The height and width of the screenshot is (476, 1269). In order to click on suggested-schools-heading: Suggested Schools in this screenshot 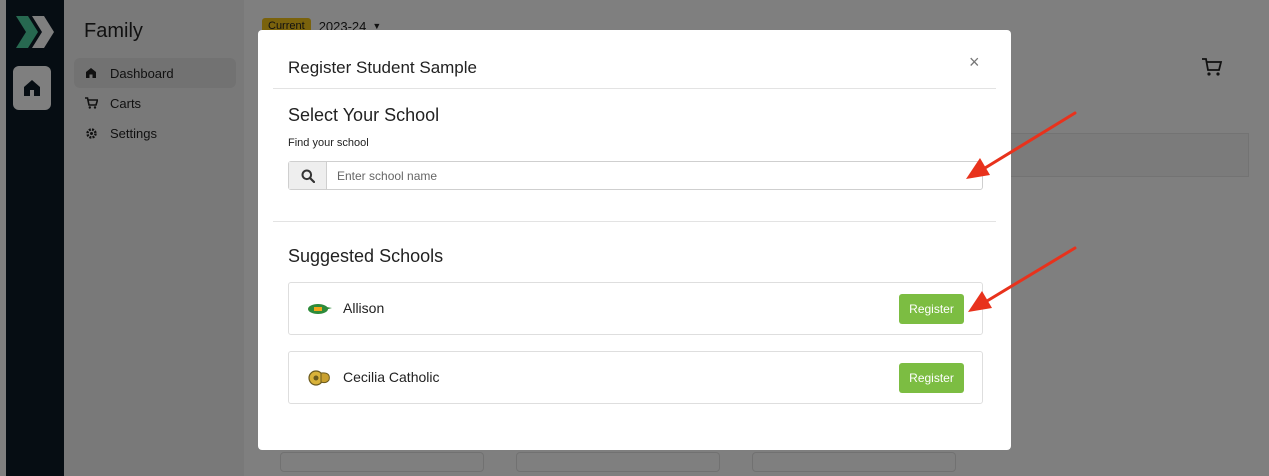, I will do `click(366, 256)`.